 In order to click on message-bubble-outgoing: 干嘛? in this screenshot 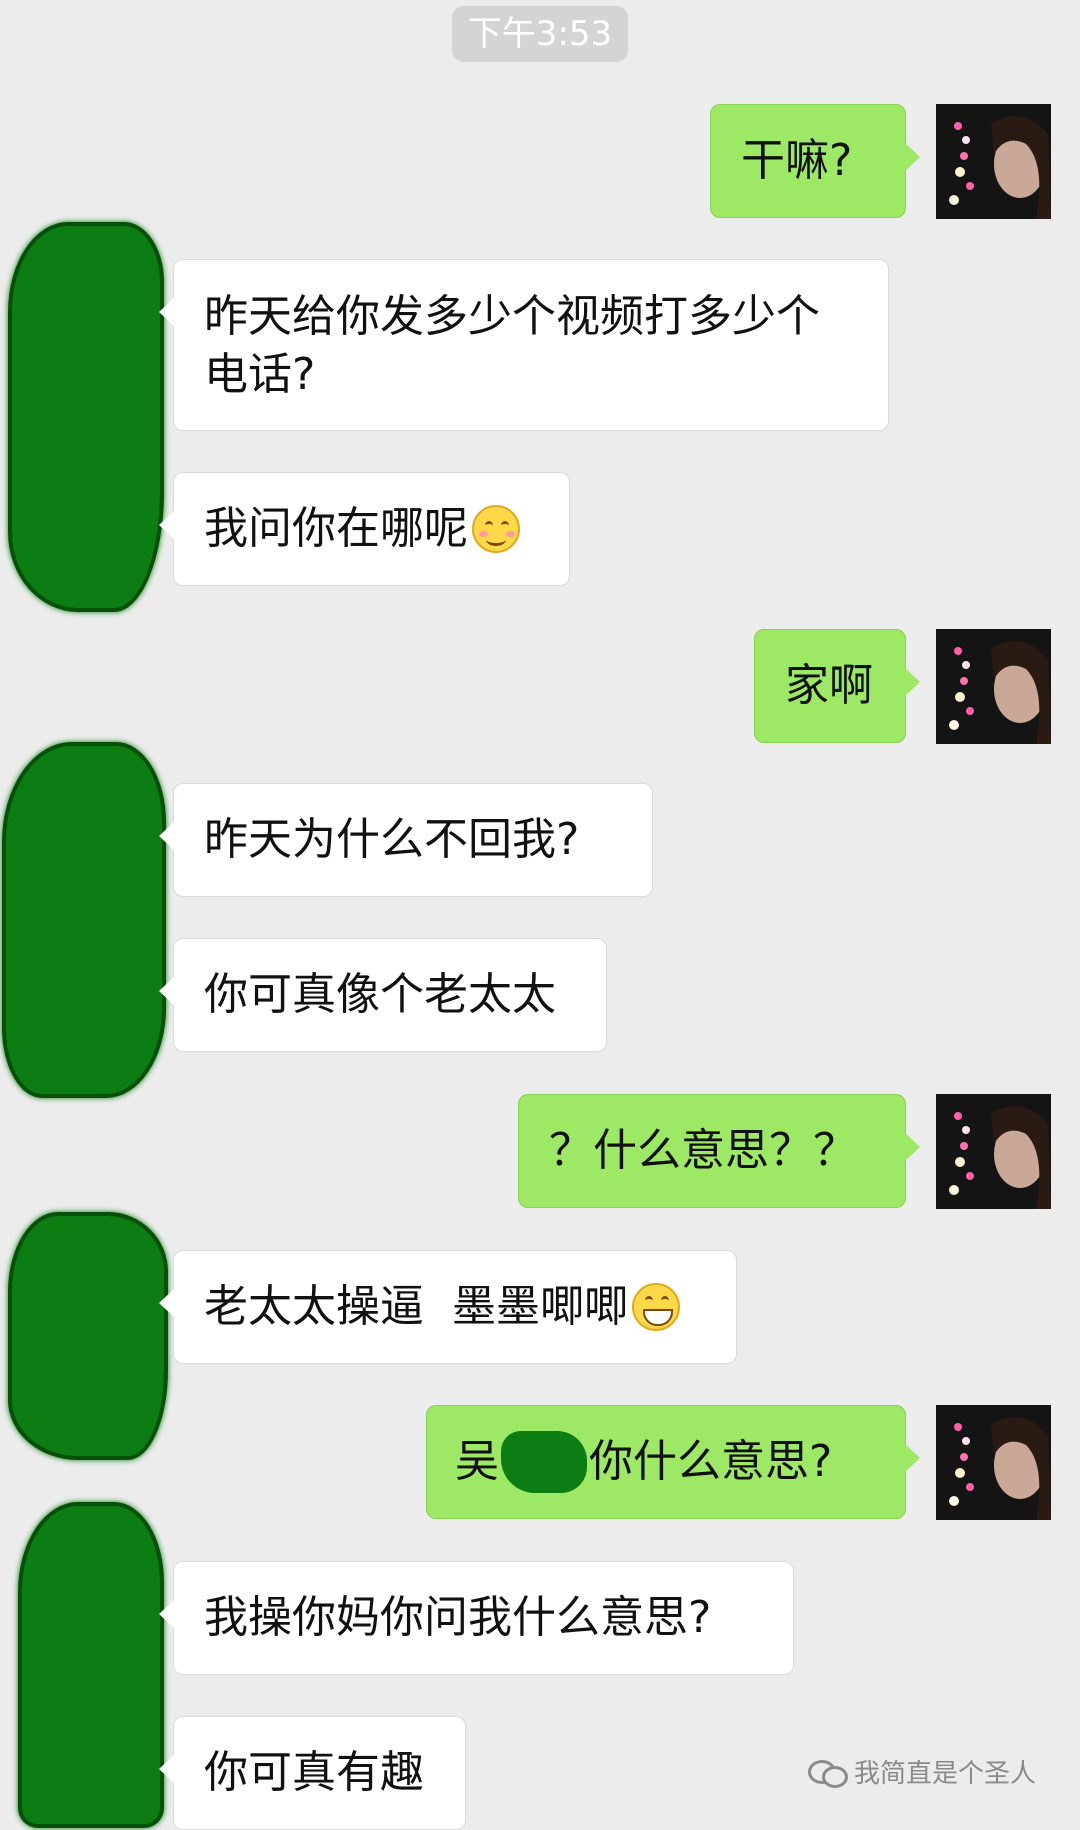, I will do `click(815, 161)`.